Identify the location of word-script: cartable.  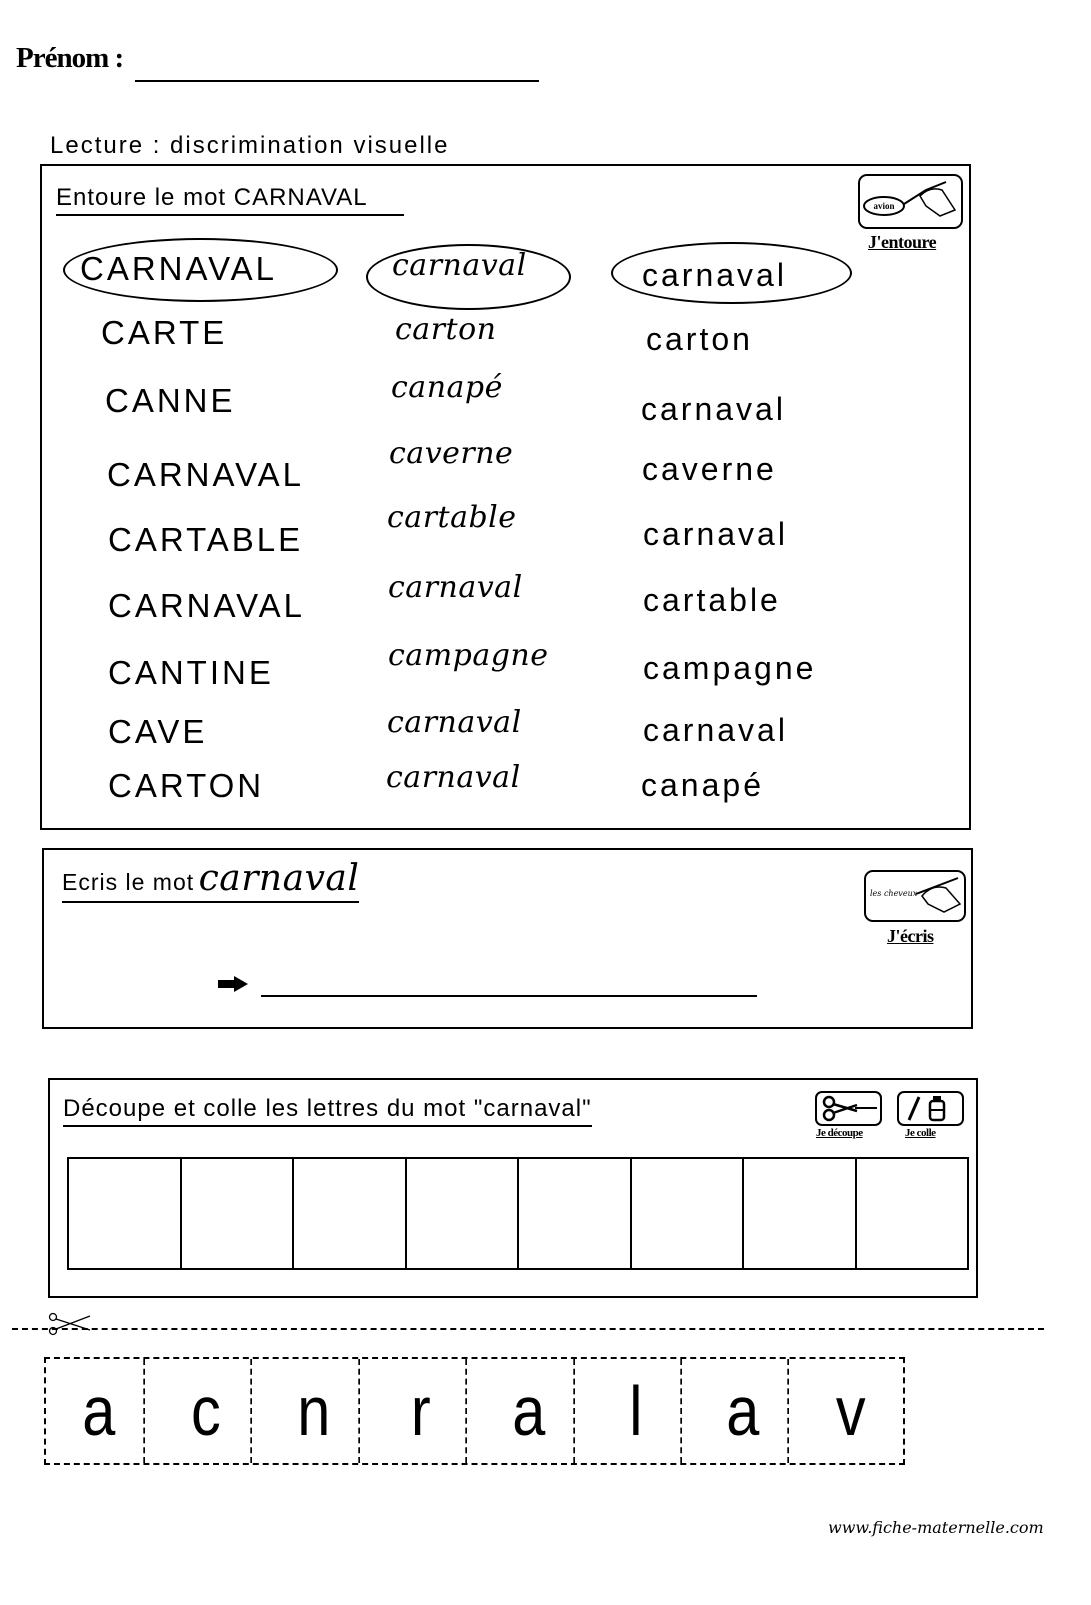
(712, 600).